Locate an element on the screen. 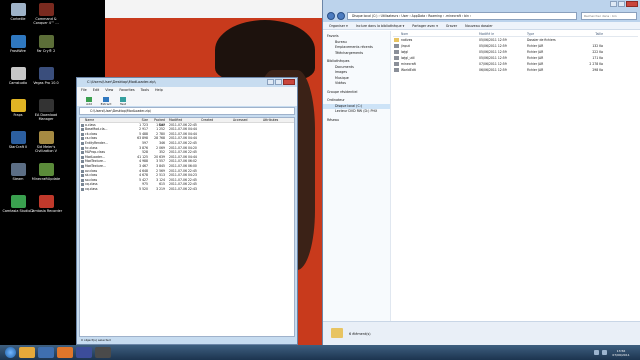 The width and height of the screenshot is (640, 360). menu-file: File is located at coordinates (84, 90).